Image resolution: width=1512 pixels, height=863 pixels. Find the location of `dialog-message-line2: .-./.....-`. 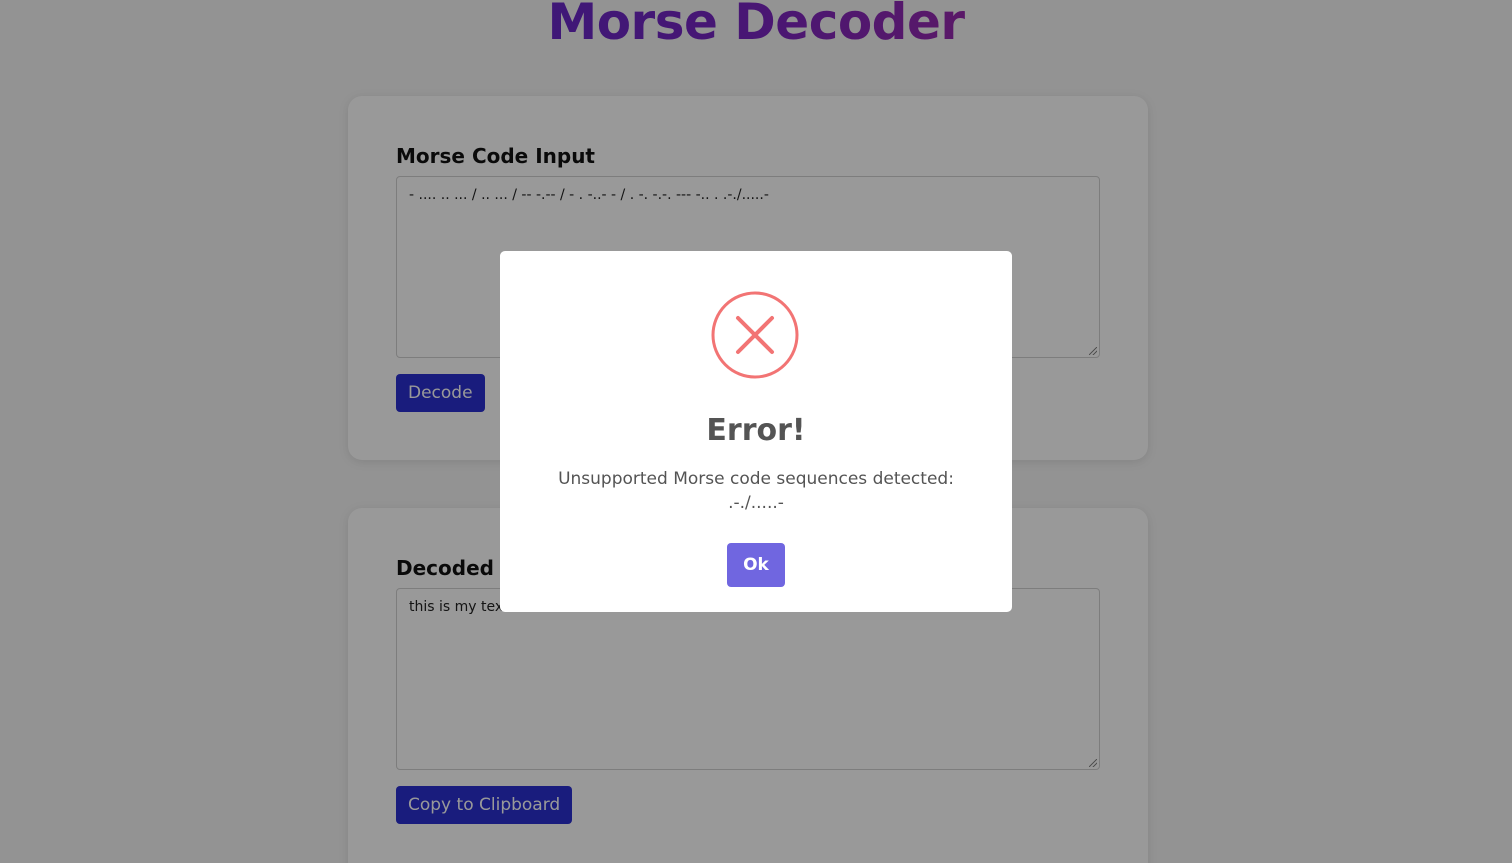

dialog-message-line2: .-./.....- is located at coordinates (756, 503).